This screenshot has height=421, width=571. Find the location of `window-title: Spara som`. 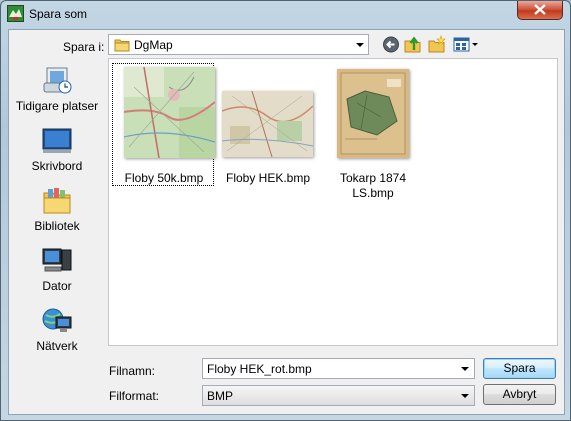

window-title: Spara som is located at coordinates (58, 14).